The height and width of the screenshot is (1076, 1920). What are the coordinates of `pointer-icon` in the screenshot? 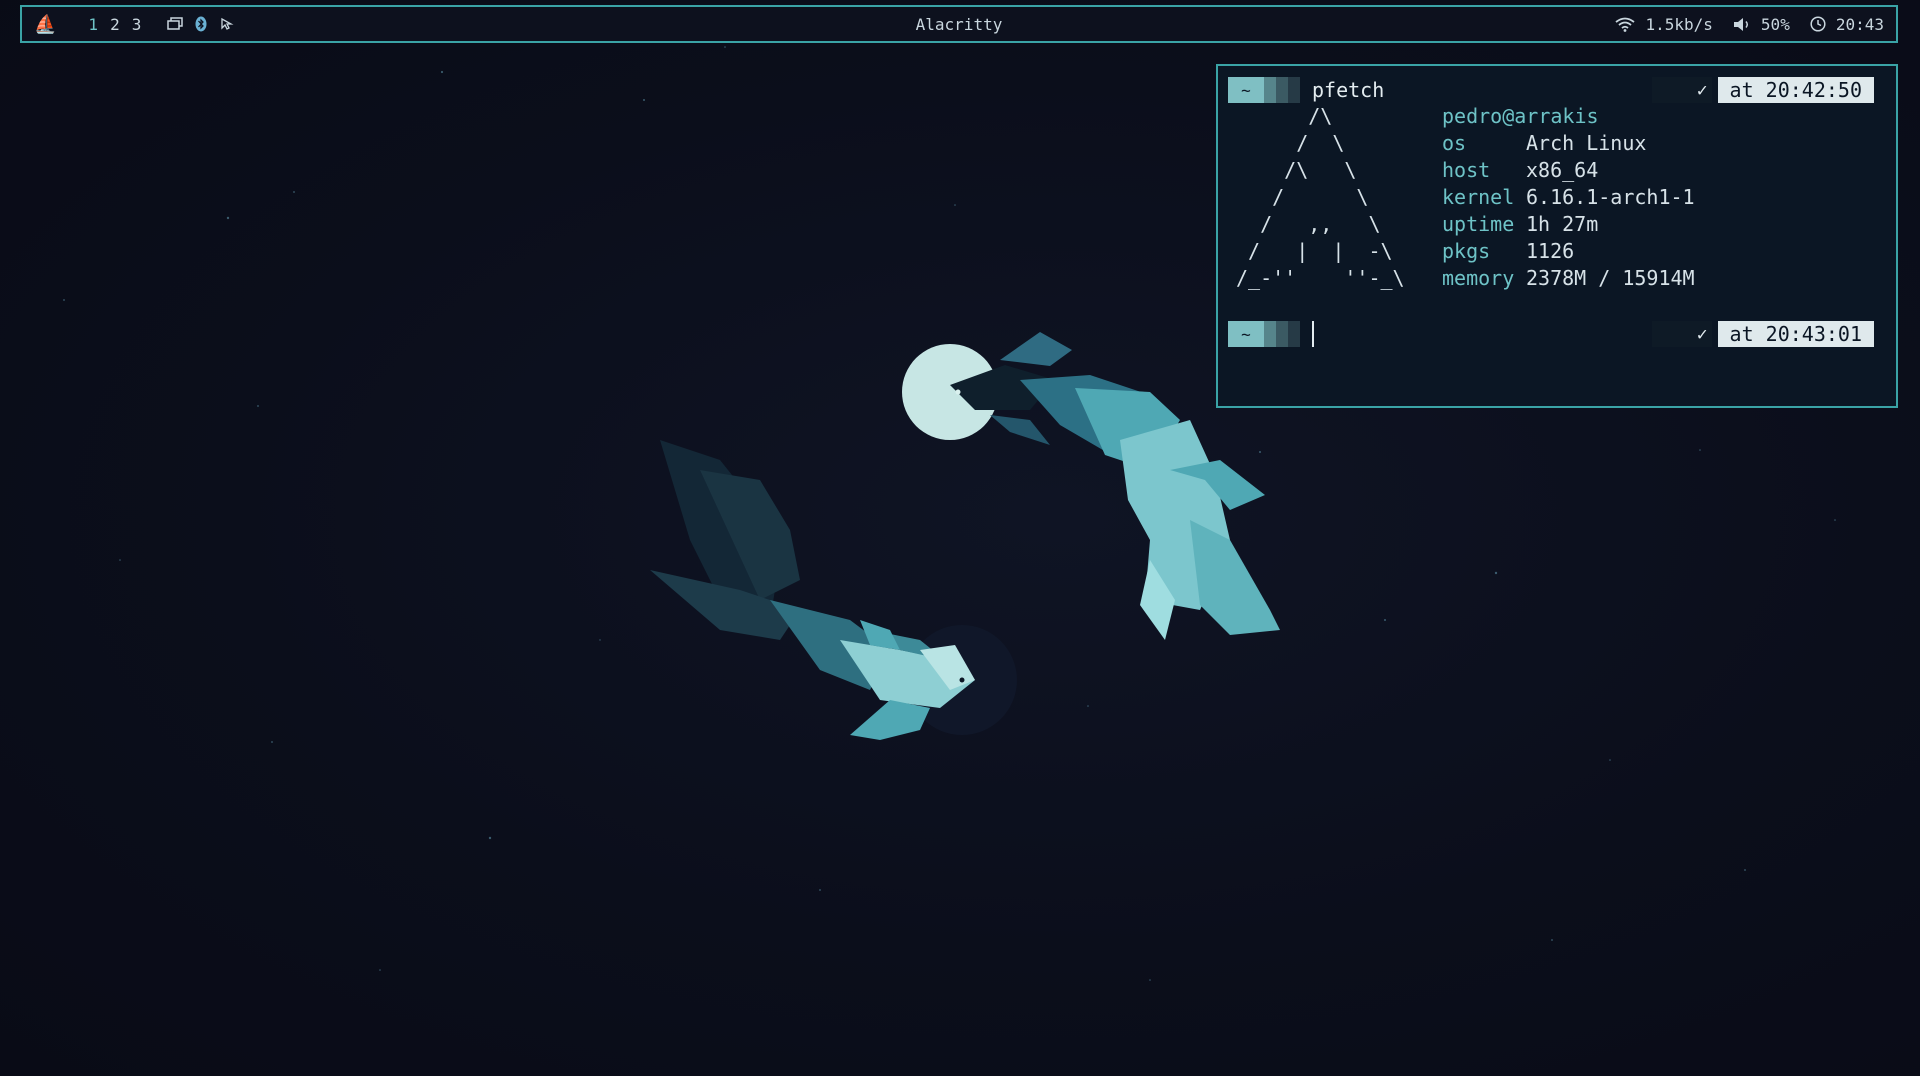 It's located at (227, 24).